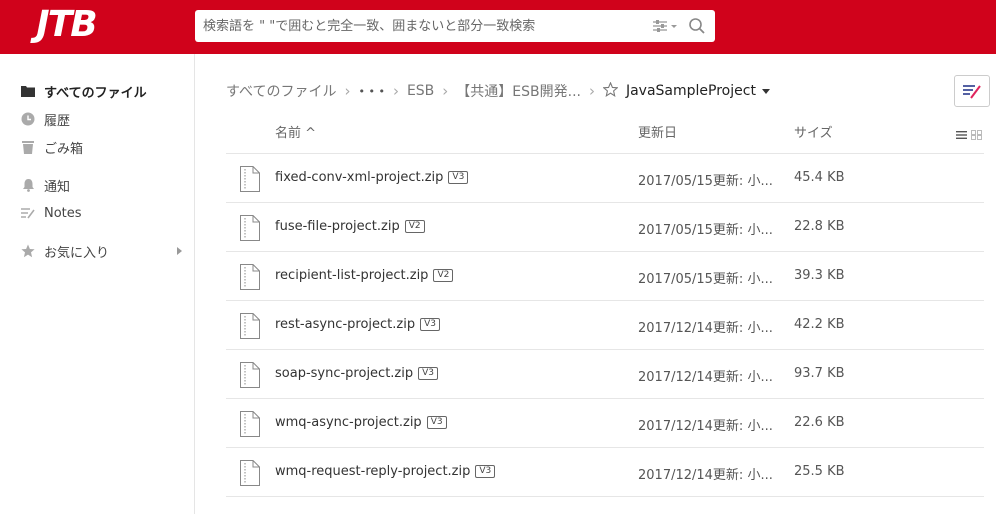  I want to click on file-size: 22.8 KB, so click(819, 226).